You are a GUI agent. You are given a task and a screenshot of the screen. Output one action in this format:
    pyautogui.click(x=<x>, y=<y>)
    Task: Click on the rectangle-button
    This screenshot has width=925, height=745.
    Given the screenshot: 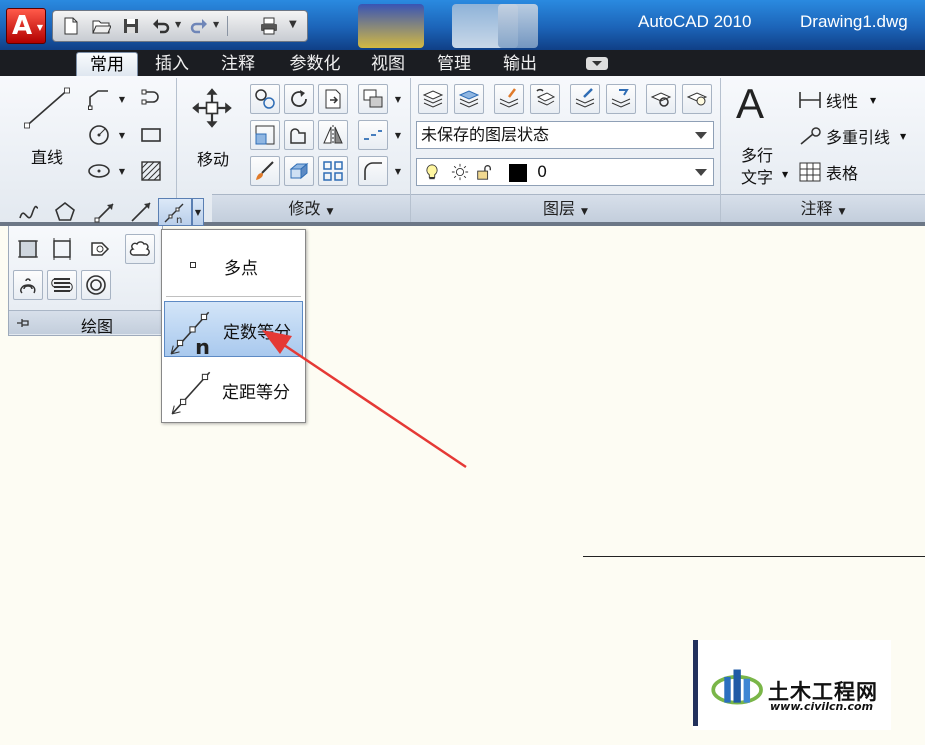 What is the action you would take?
    pyautogui.click(x=151, y=135)
    